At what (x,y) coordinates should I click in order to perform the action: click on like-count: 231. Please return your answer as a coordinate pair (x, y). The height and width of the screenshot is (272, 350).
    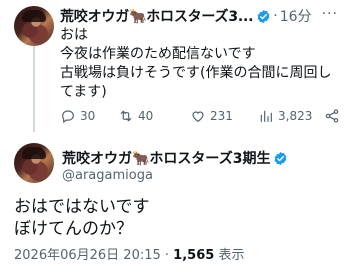
    Looking at the image, I should click on (221, 116).